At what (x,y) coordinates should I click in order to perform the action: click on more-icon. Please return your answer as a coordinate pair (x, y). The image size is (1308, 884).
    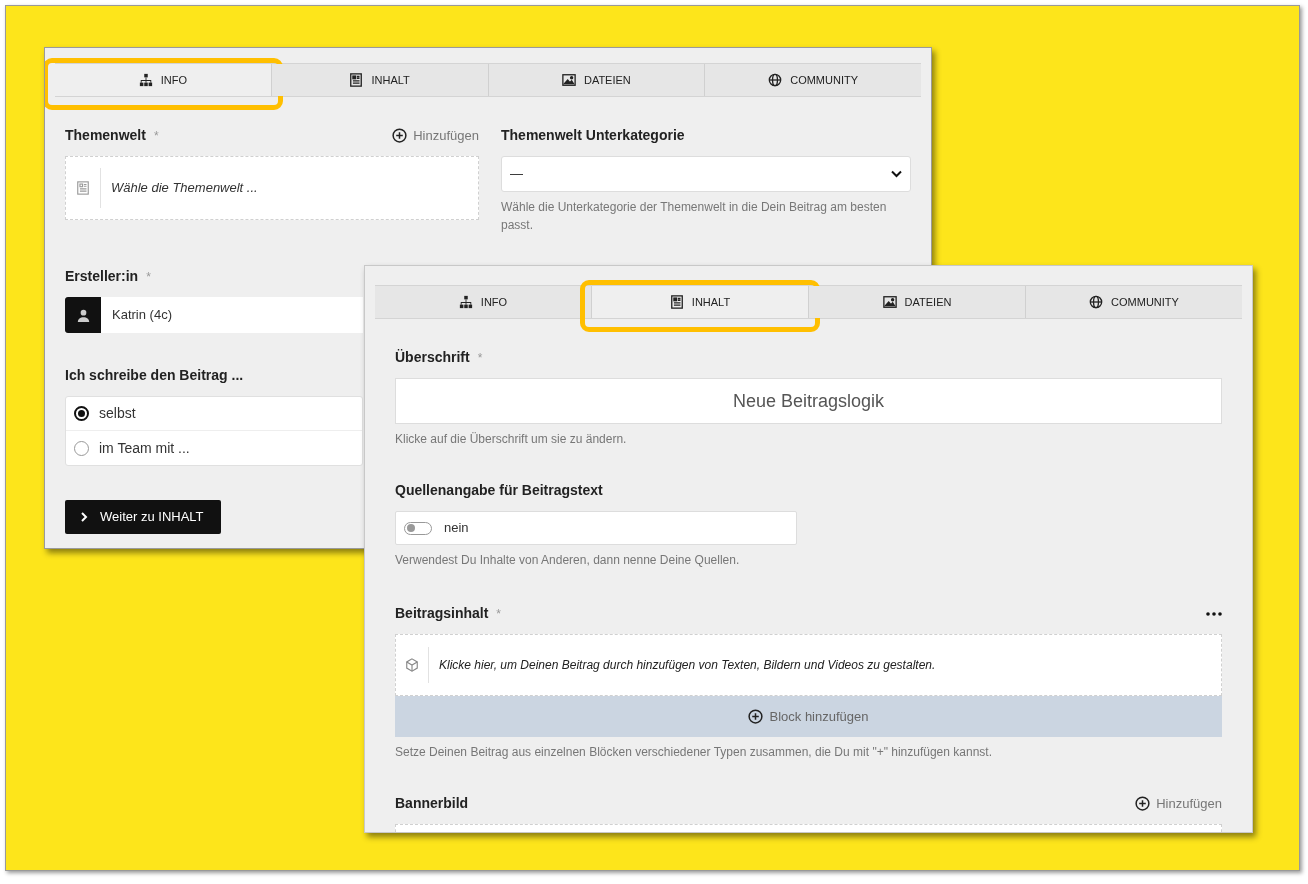
    Looking at the image, I should click on (1214, 613).